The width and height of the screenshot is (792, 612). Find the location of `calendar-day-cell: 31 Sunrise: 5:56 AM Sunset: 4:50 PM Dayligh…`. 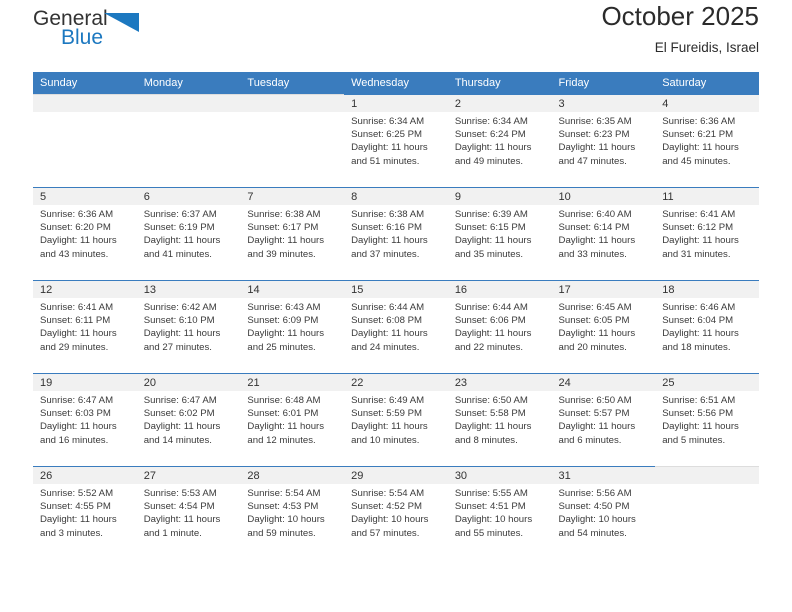

calendar-day-cell: 31 Sunrise: 5:56 AM Sunset: 4:50 PM Dayligh… is located at coordinates (603, 512).